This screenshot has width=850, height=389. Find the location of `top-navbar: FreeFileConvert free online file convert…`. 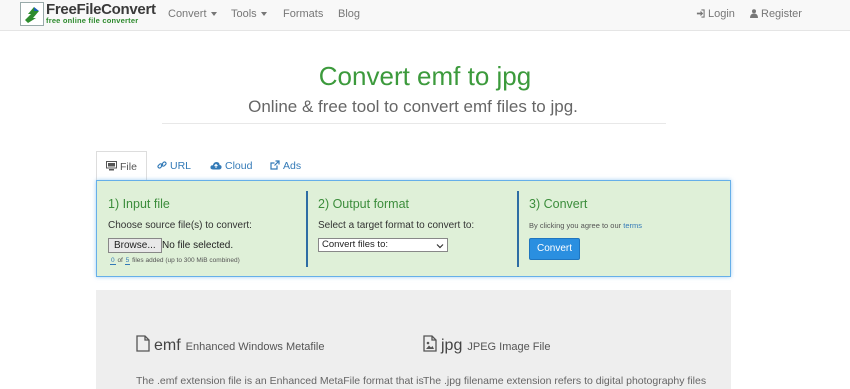

top-navbar: FreeFileConvert free online file convert… is located at coordinates (425, 15).